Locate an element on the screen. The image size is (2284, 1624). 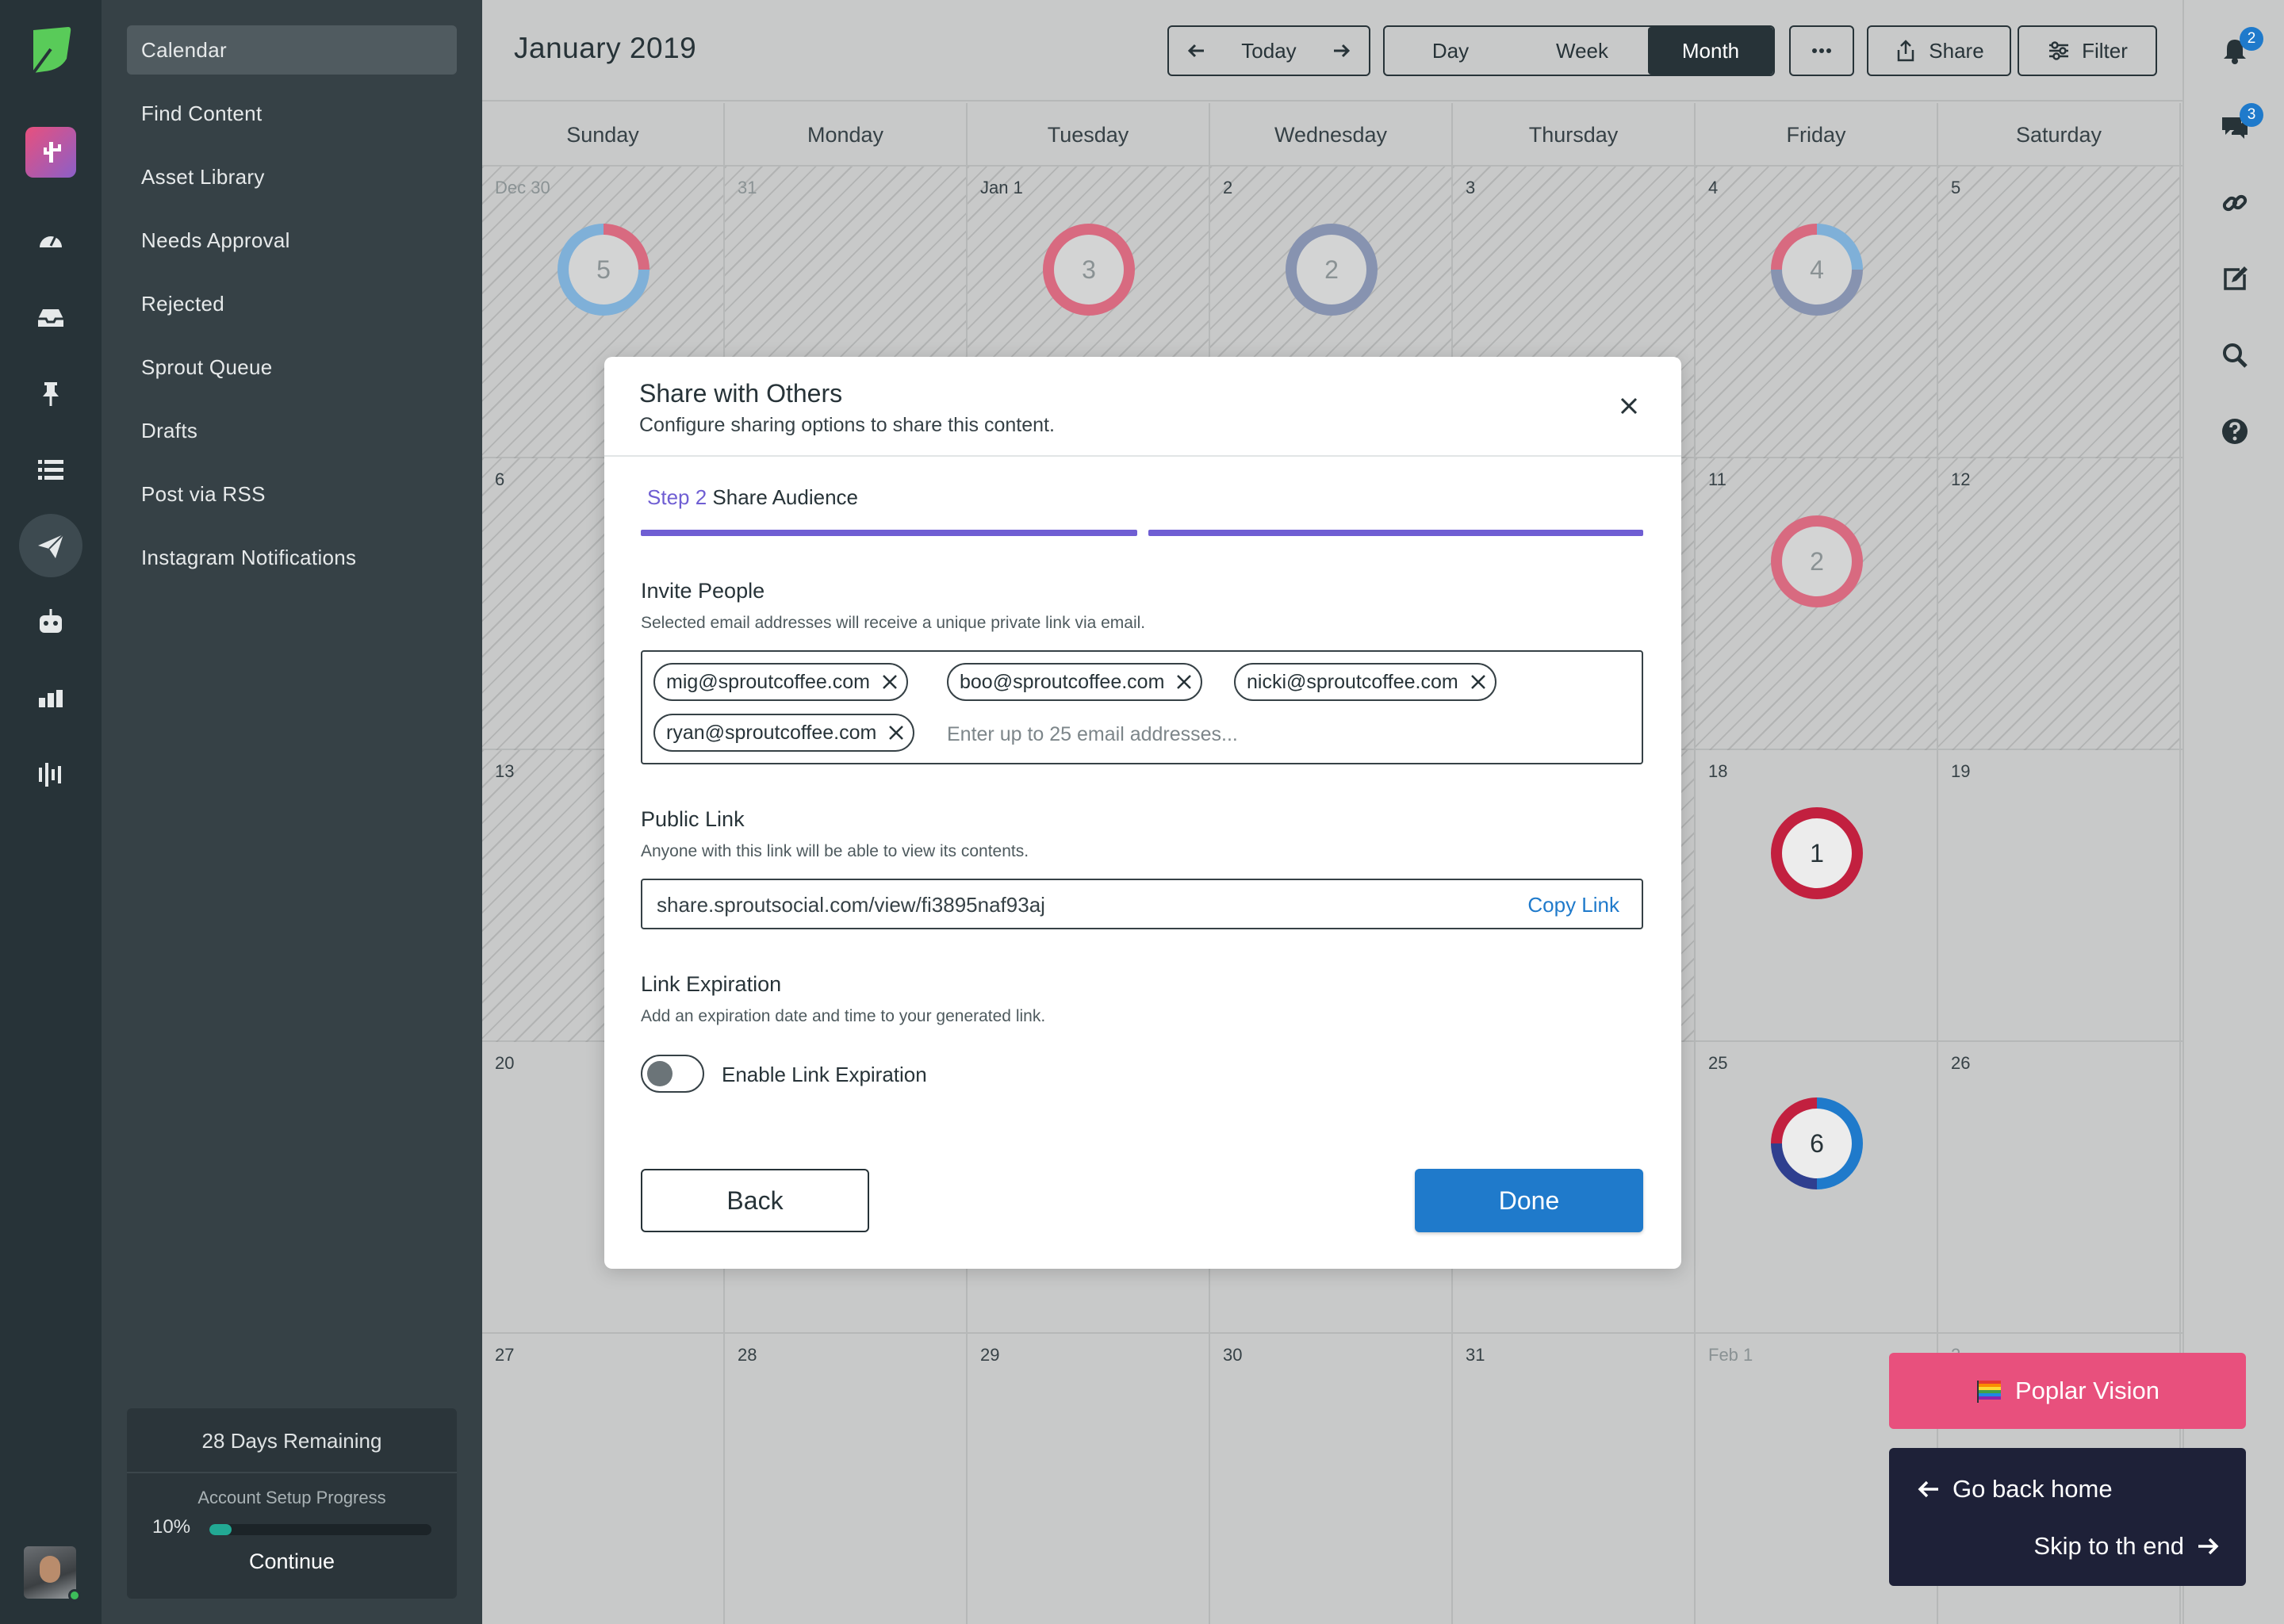
setup-progress-bar is located at coordinates (320, 1529).